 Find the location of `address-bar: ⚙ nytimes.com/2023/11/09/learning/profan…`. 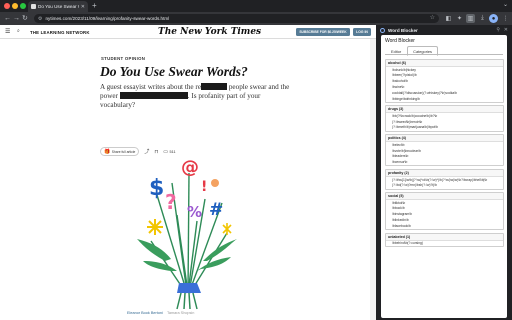

address-bar: ⚙ nytimes.com/2023/11/09/learning/profan… is located at coordinates (236, 18).